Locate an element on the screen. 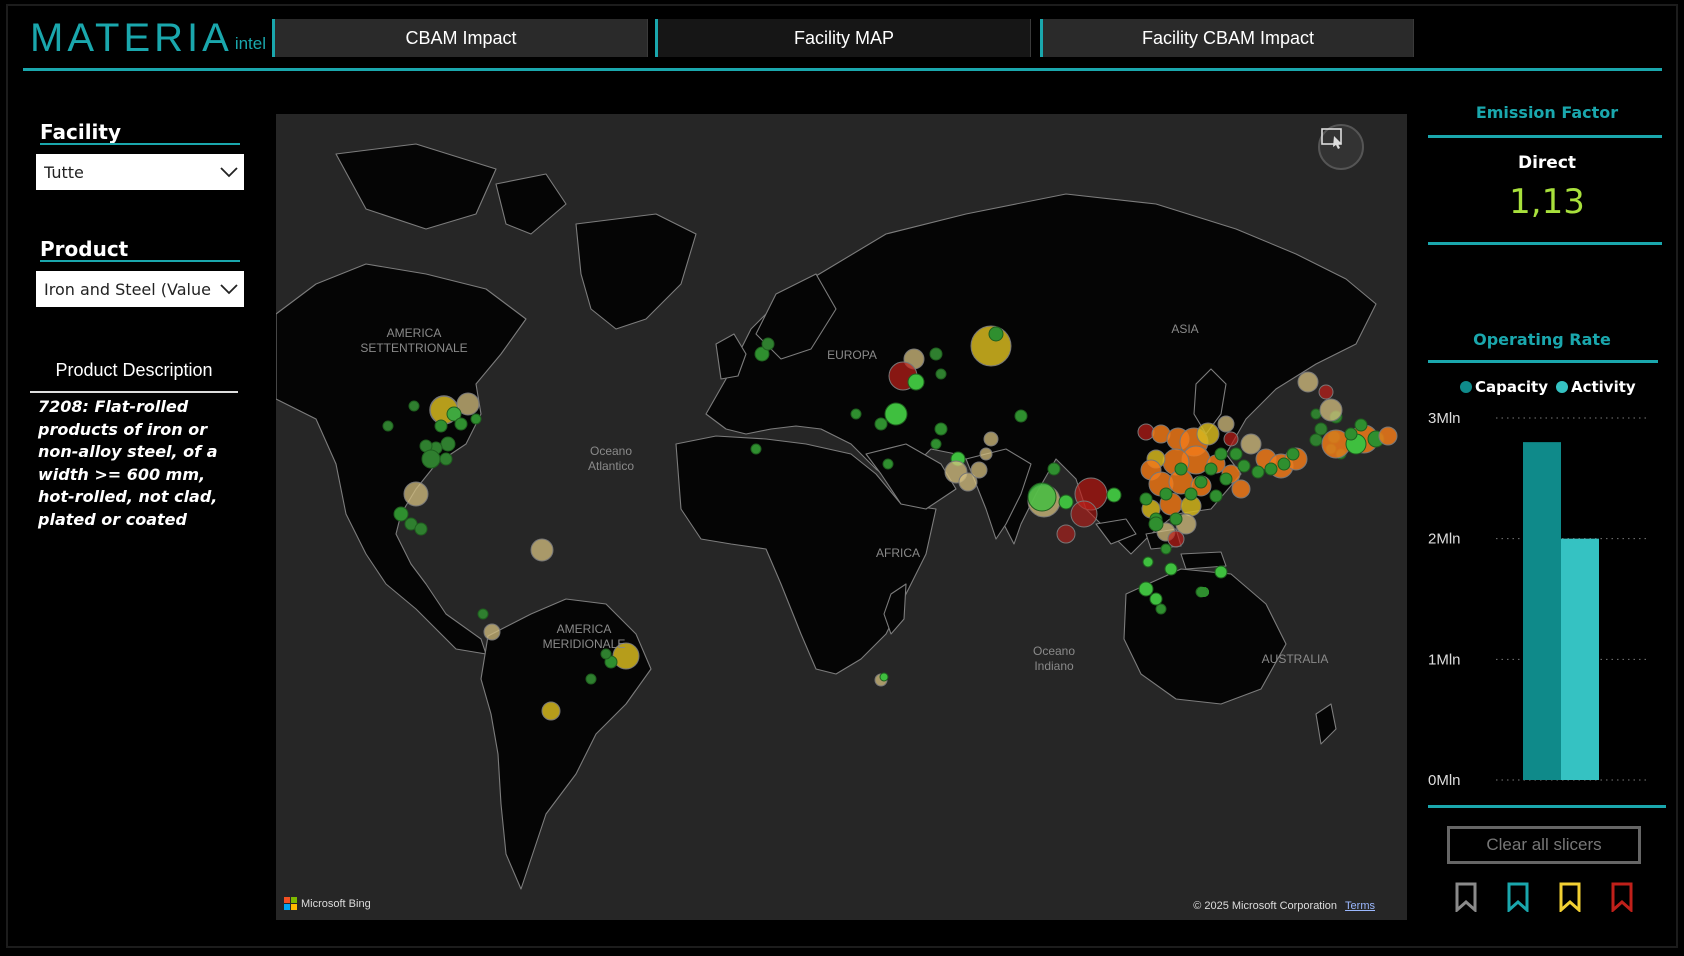  tab-label: Facility MAP is located at coordinates (843, 37).